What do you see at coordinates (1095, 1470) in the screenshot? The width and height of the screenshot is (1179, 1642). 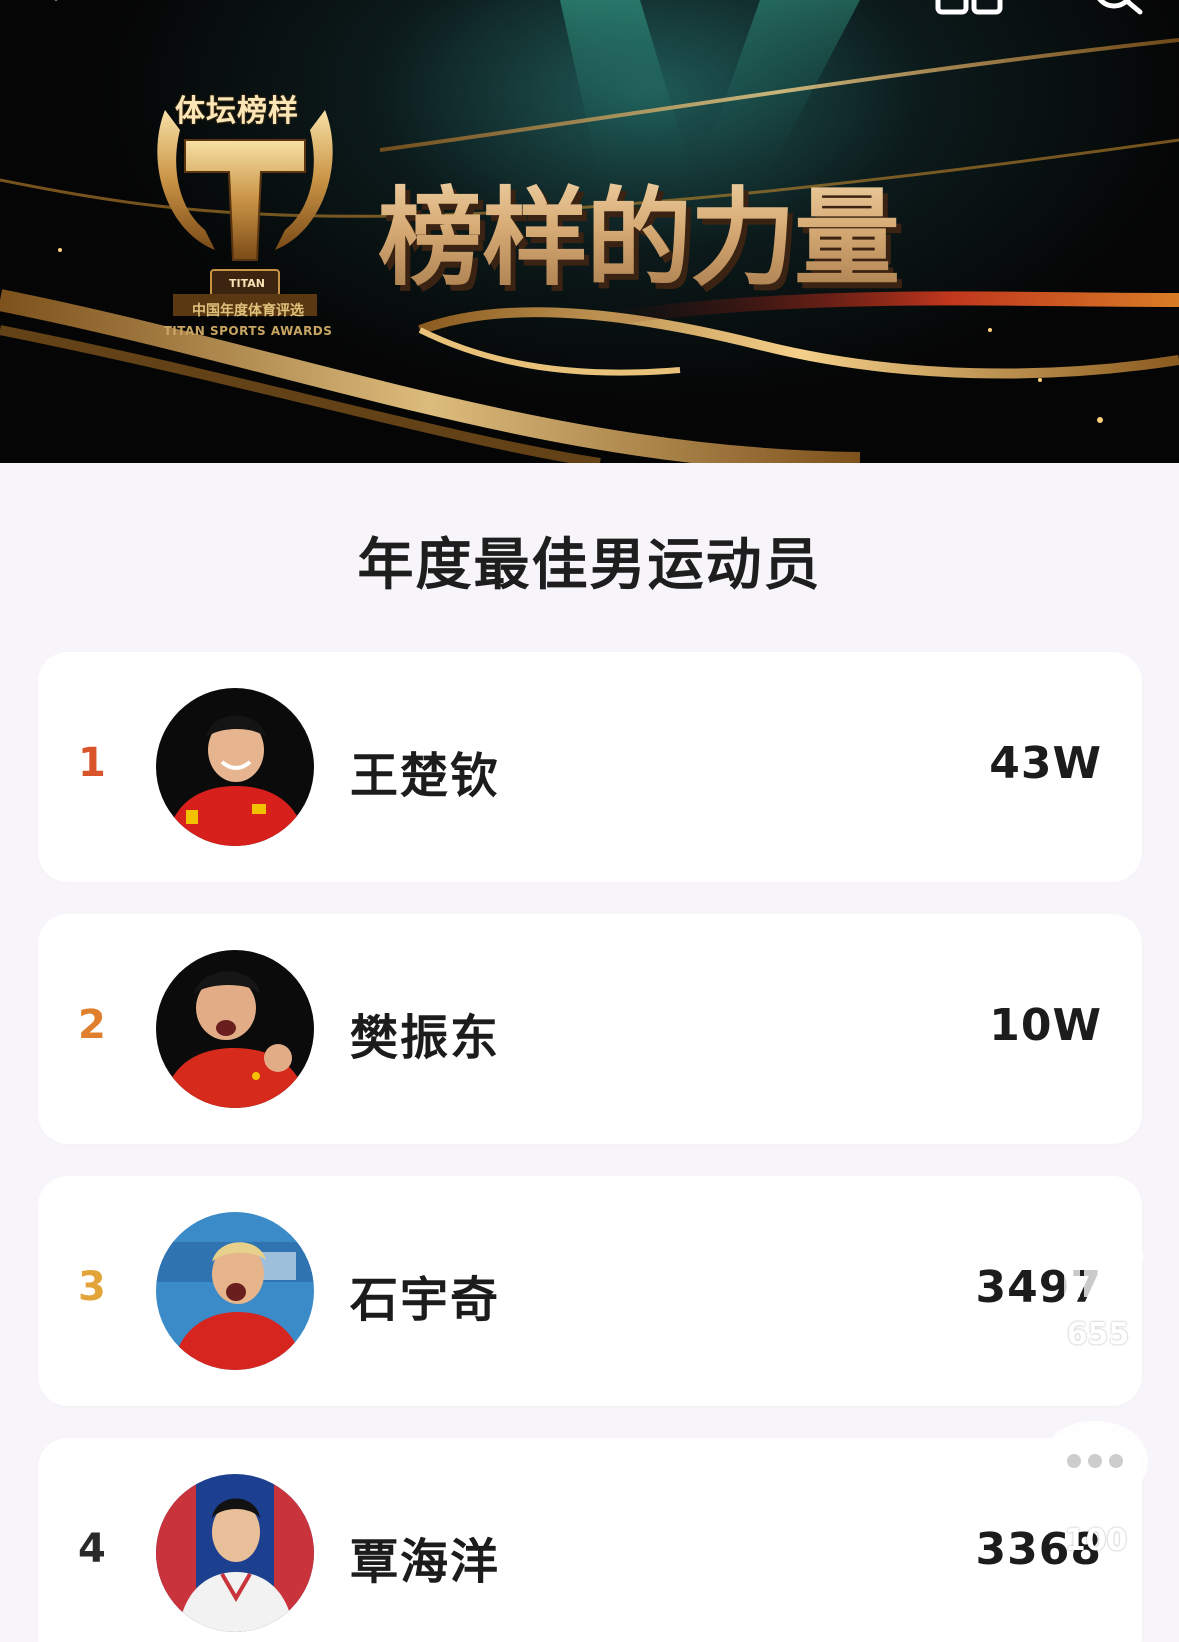 I see `chat-bubble-icon` at bounding box center [1095, 1470].